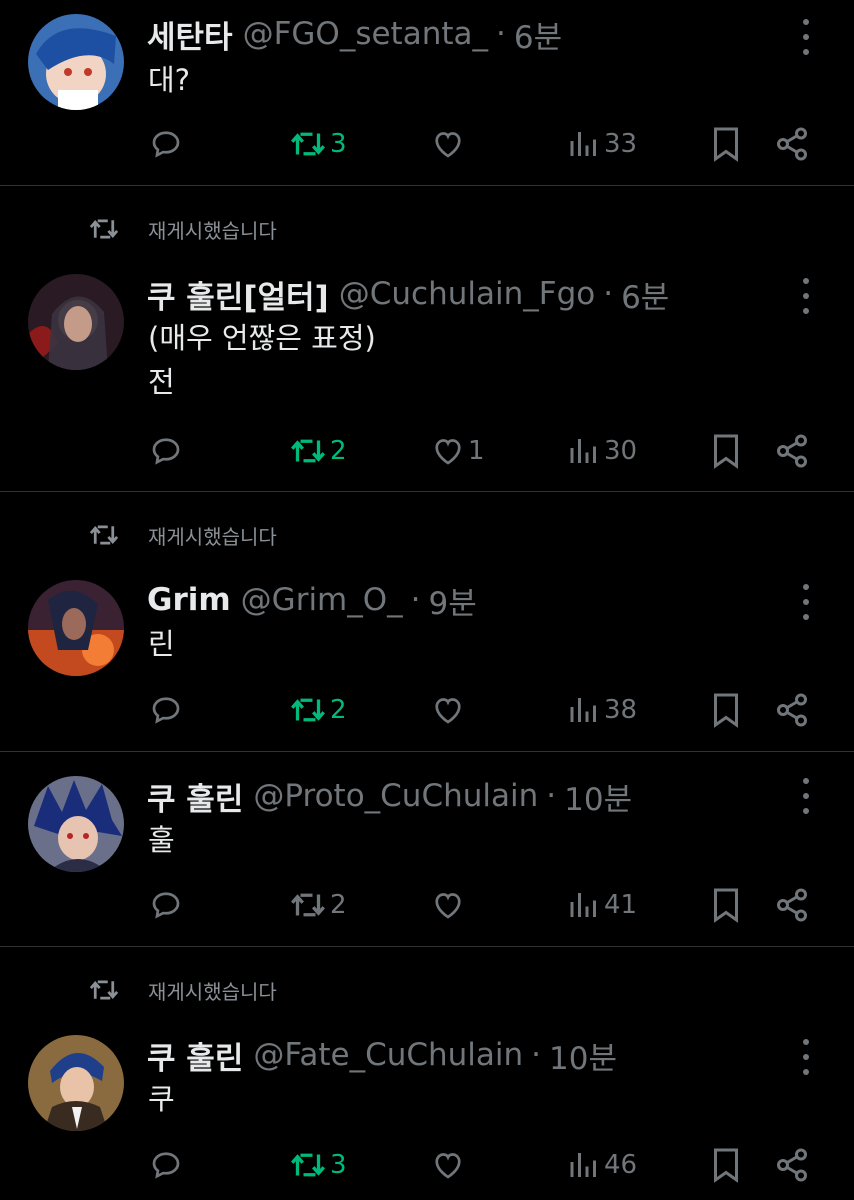  Describe the element at coordinates (322, 600) in the screenshot. I see `user-handle: @Grim_O_` at that location.